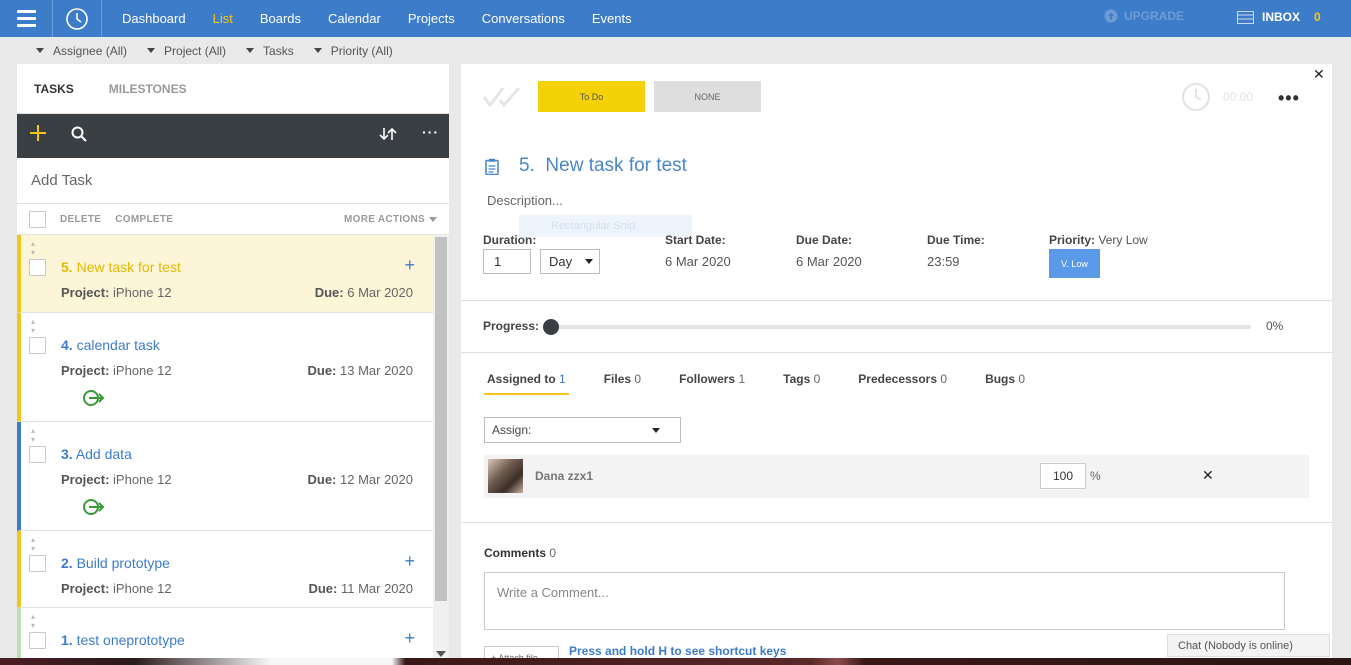  What do you see at coordinates (956, 240) in the screenshot?
I see `due-time-label: Due Time:` at bounding box center [956, 240].